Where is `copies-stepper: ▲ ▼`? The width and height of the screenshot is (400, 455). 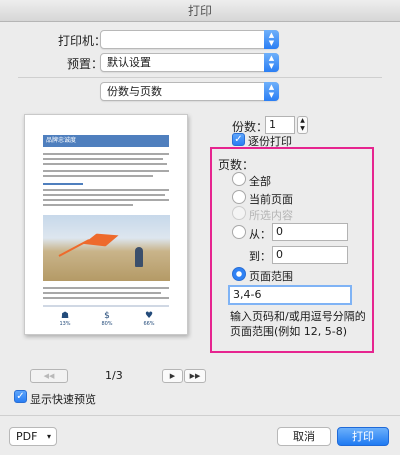 copies-stepper: ▲ ▼ is located at coordinates (302, 125).